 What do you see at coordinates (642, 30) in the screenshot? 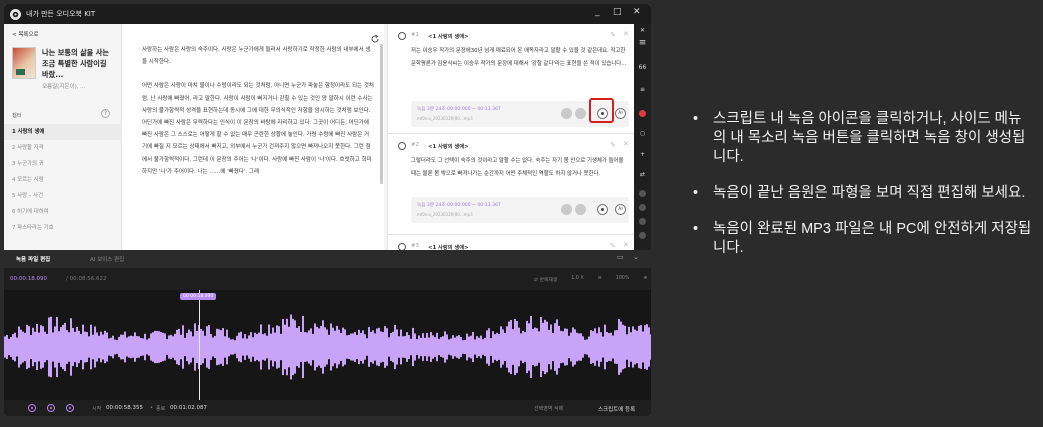
I see `close-panel-icon: ✕` at bounding box center [642, 30].